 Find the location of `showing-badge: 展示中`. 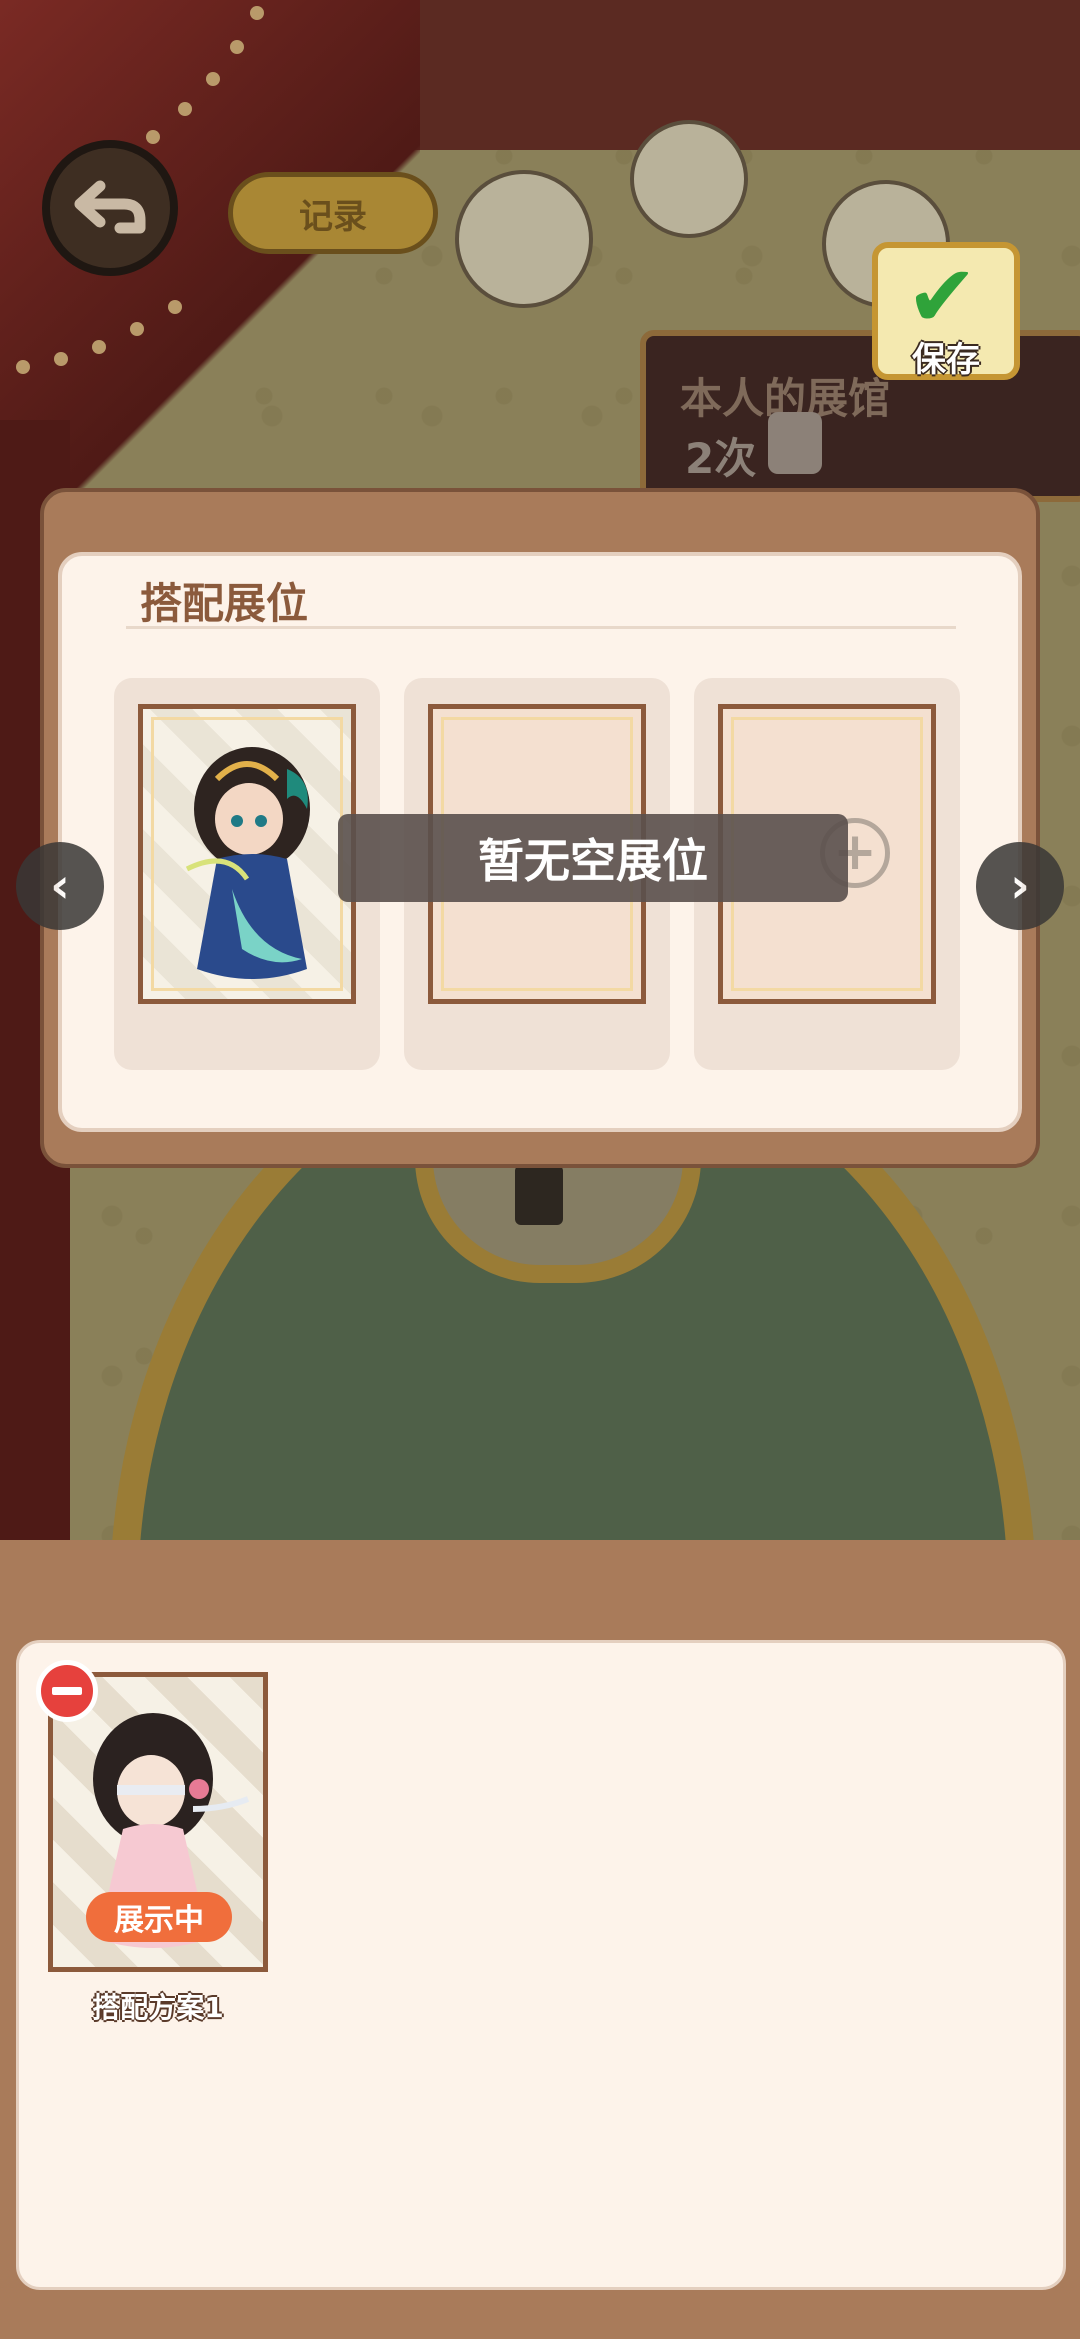

showing-badge: 展示中 is located at coordinates (159, 1917).